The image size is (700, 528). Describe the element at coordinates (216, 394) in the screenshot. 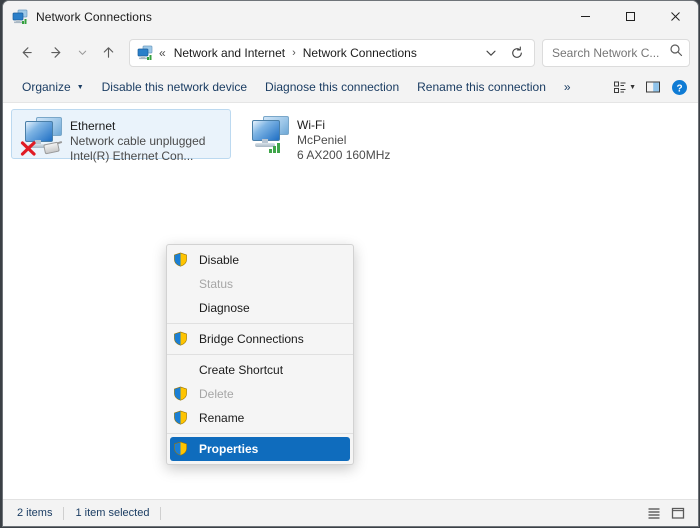

I see `menu-item-label: Delete` at that location.